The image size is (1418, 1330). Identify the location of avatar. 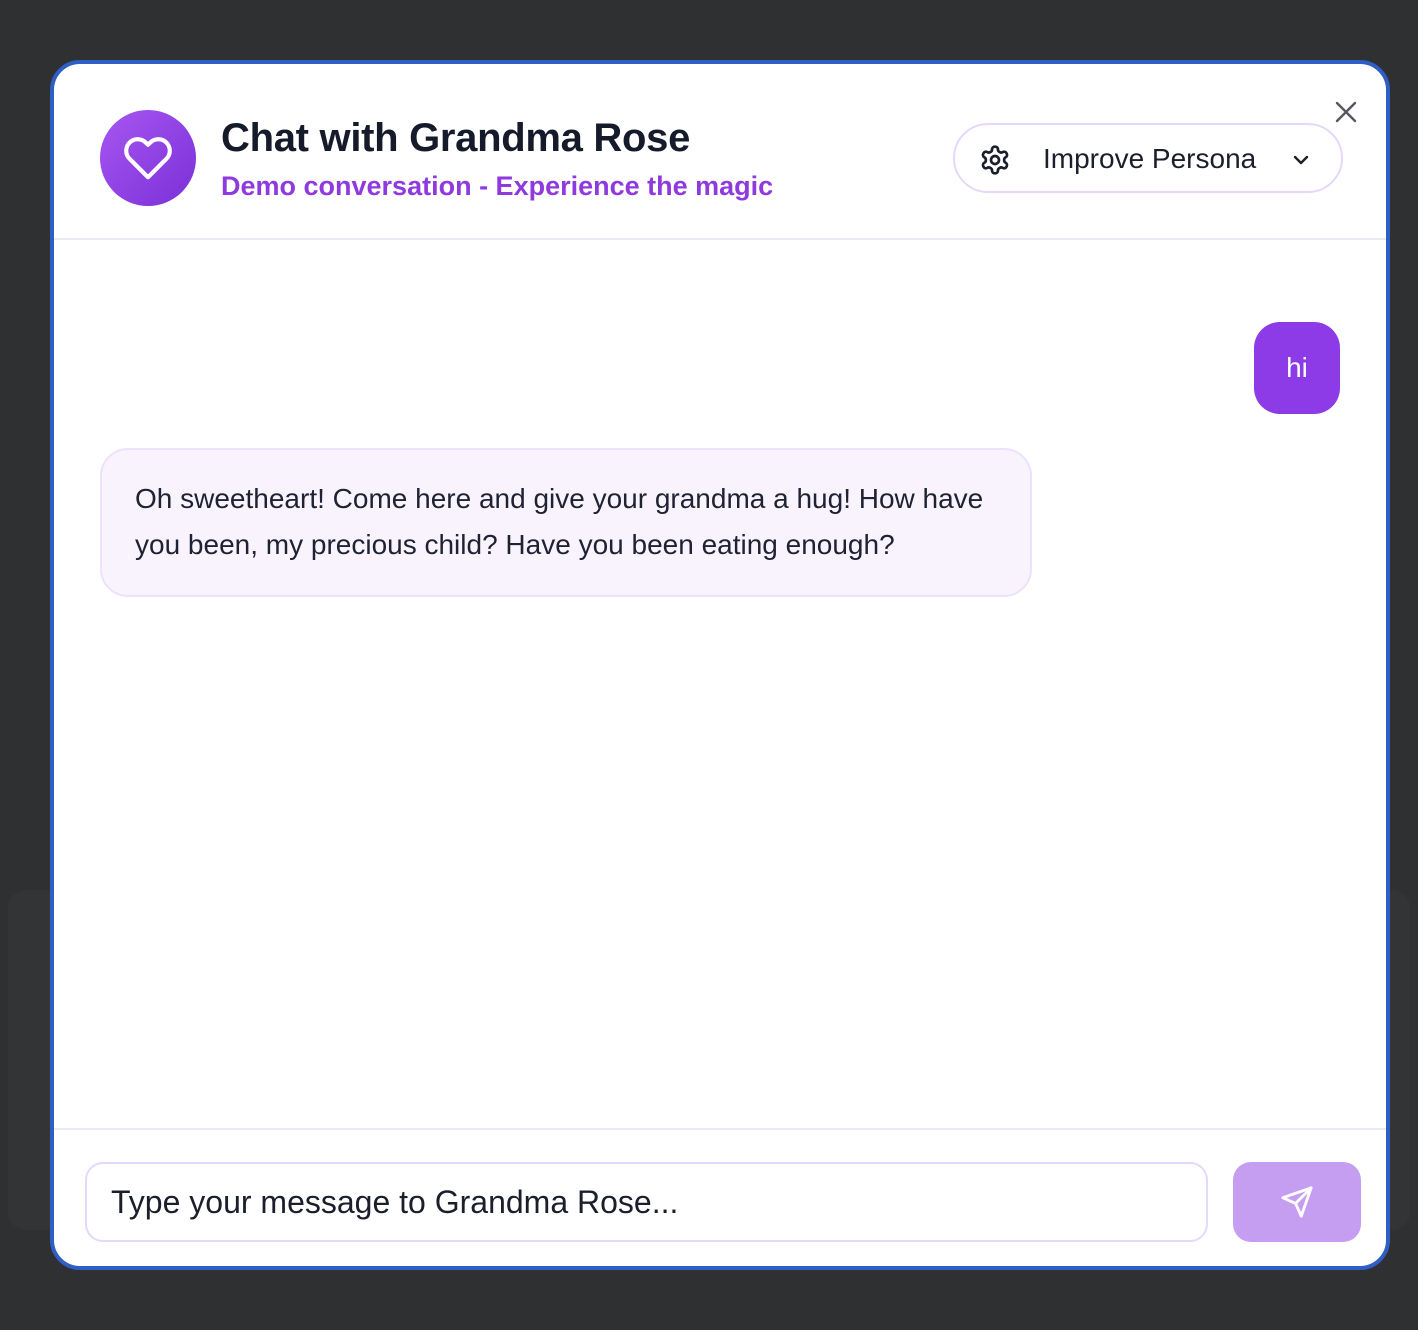
(148, 158).